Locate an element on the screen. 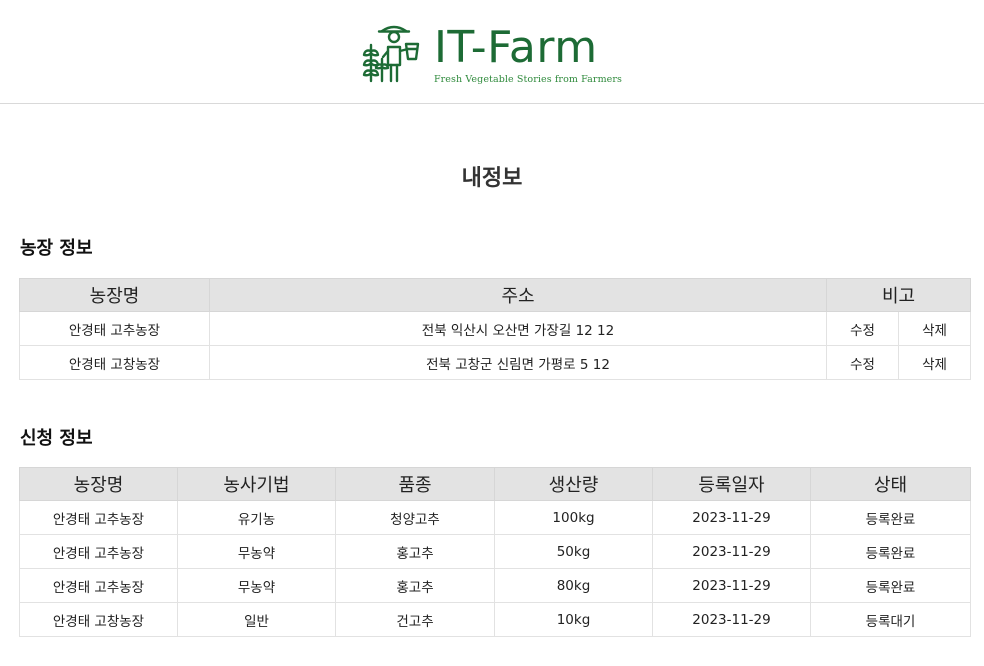 This screenshot has width=984, height=666. table-row: 안경태 고추농장 전북 익산시 오산면 가장길 12 12 수정 삭제 is located at coordinates (495, 328).